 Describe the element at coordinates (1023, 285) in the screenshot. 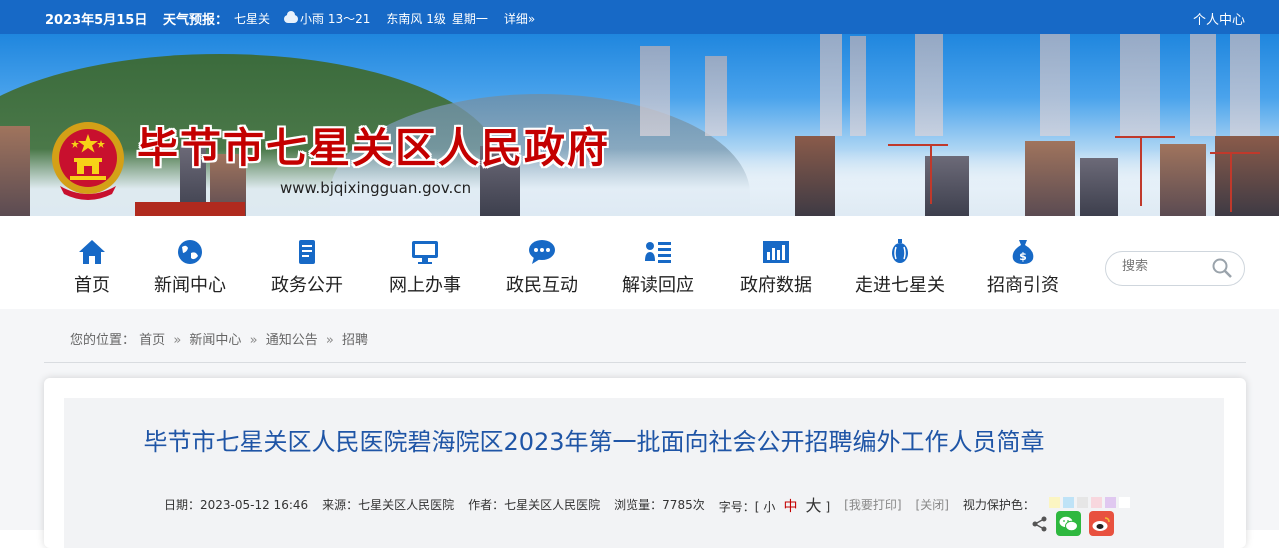

I see `nav-label: 招商引资` at that location.